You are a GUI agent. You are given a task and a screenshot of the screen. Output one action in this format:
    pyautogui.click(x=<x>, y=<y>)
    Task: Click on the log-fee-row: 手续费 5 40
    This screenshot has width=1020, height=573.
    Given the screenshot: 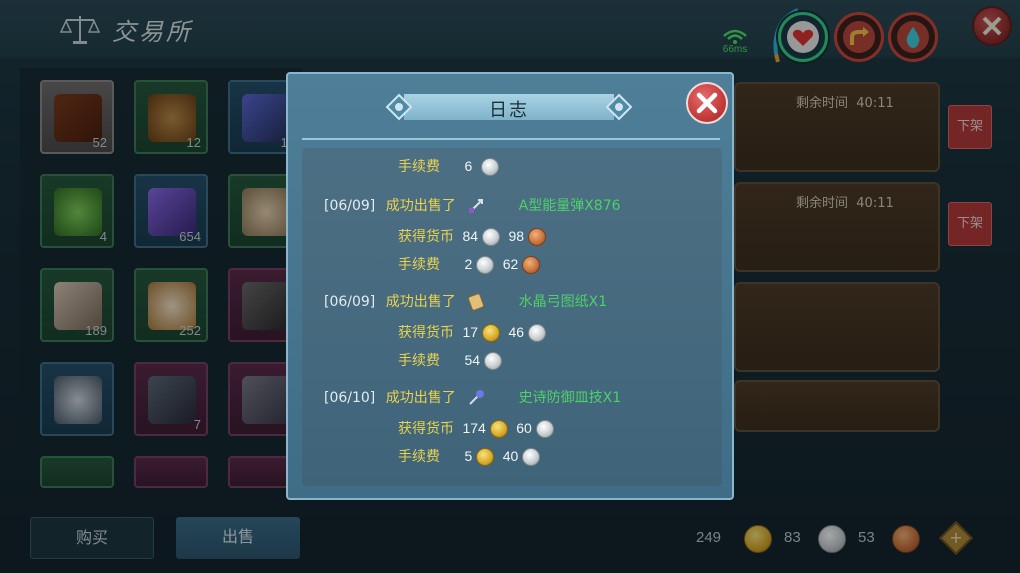 What is the action you would take?
    pyautogui.click(x=471, y=456)
    